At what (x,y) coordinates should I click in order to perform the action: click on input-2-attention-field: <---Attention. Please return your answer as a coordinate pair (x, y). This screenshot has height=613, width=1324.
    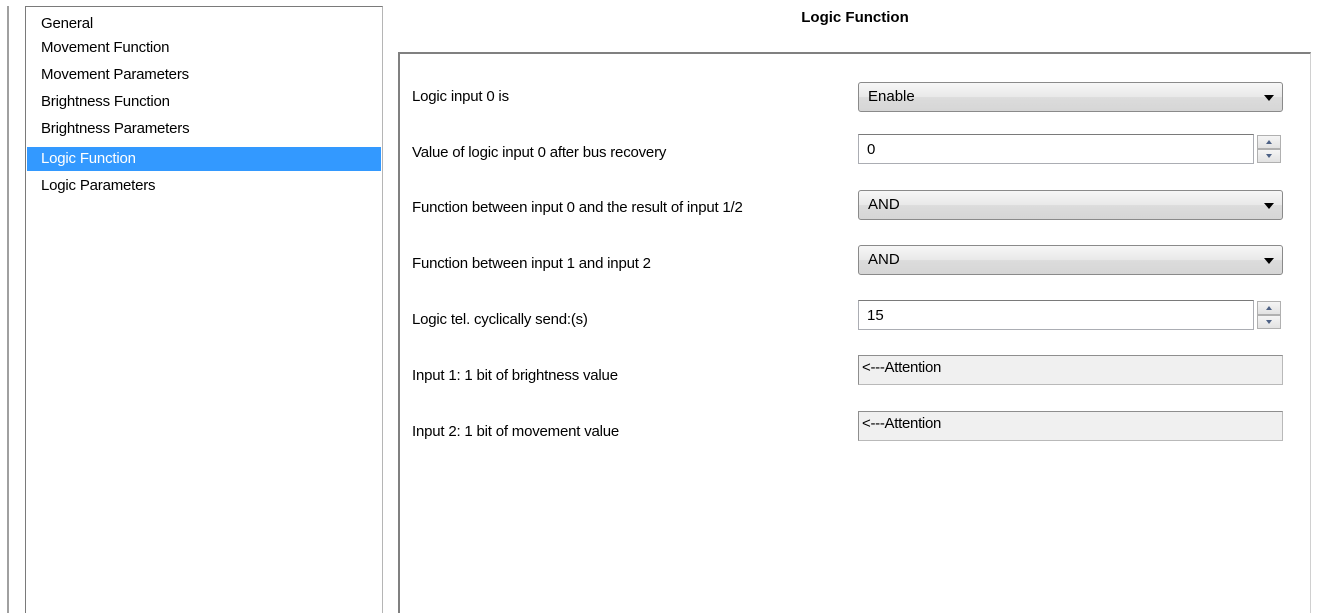
    Looking at the image, I should click on (1070, 426).